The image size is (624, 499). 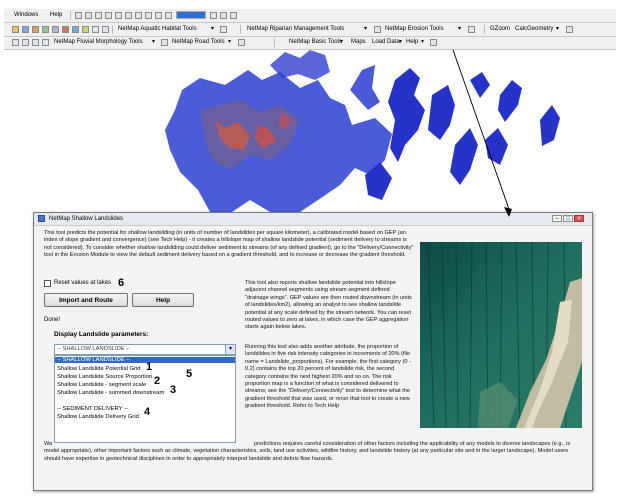 What do you see at coordinates (101, 385) in the screenshot?
I see `list-item: Shallow Landslide - segment scale` at bounding box center [101, 385].